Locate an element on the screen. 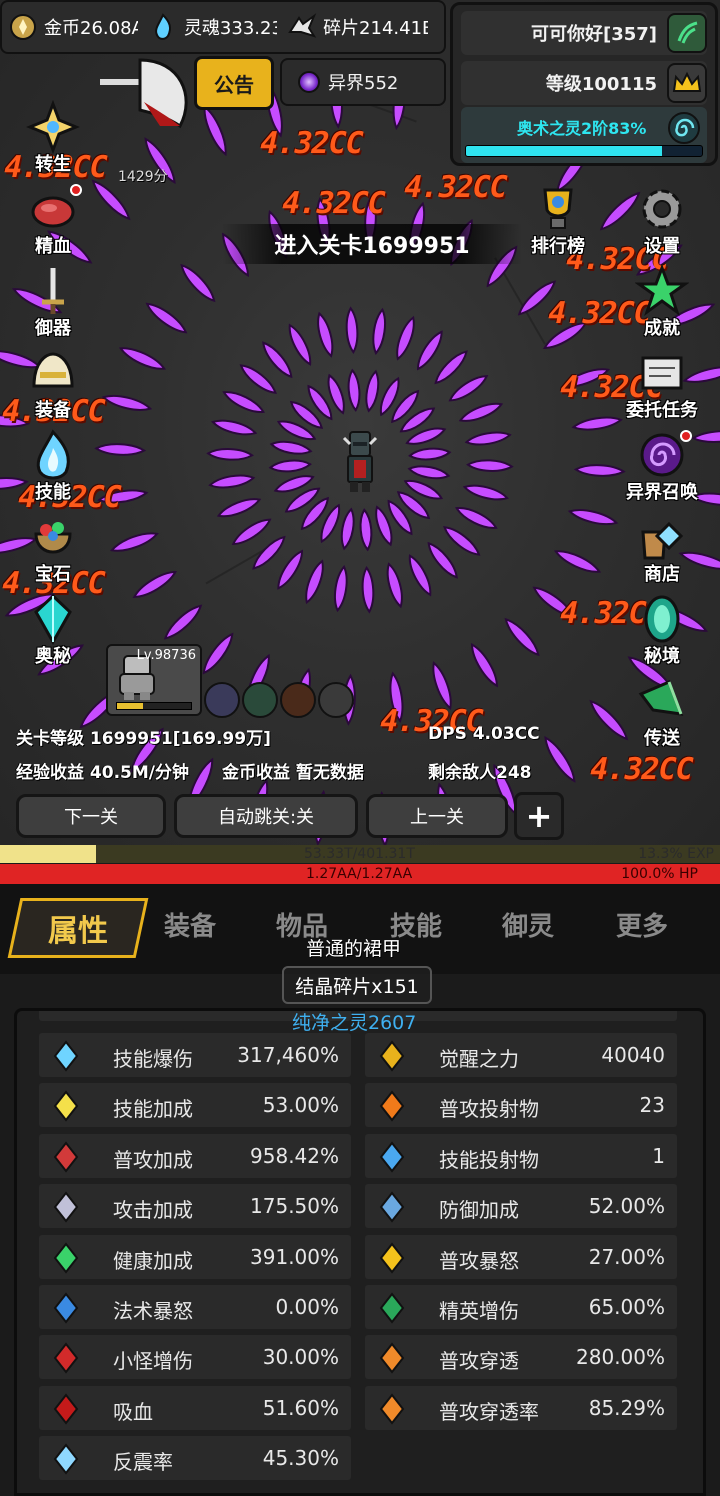  stat-row: 技能加成 53.00% is located at coordinates (195, 1105).